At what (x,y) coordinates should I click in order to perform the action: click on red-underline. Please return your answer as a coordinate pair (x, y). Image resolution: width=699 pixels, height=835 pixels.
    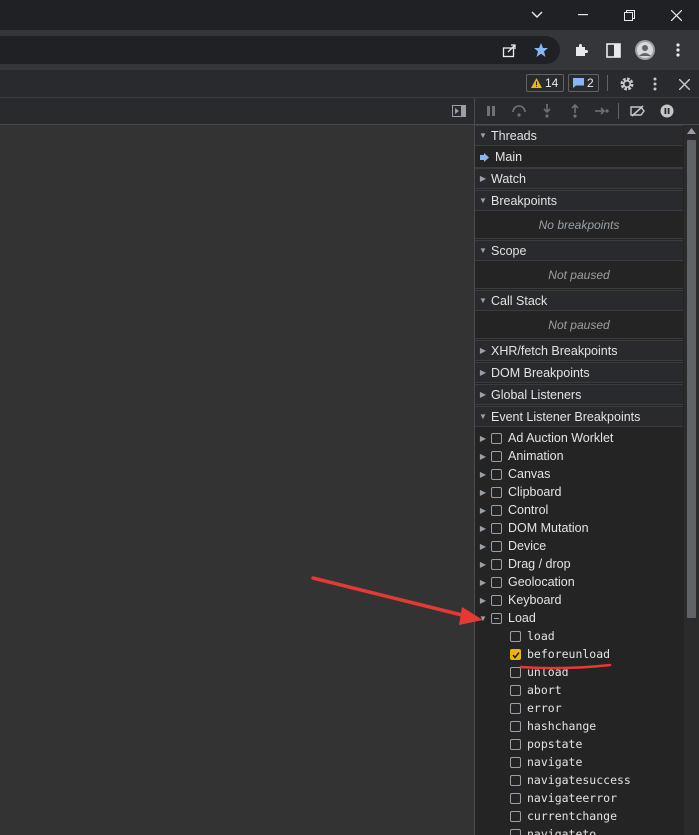
    Looking at the image, I should click on (565, 666).